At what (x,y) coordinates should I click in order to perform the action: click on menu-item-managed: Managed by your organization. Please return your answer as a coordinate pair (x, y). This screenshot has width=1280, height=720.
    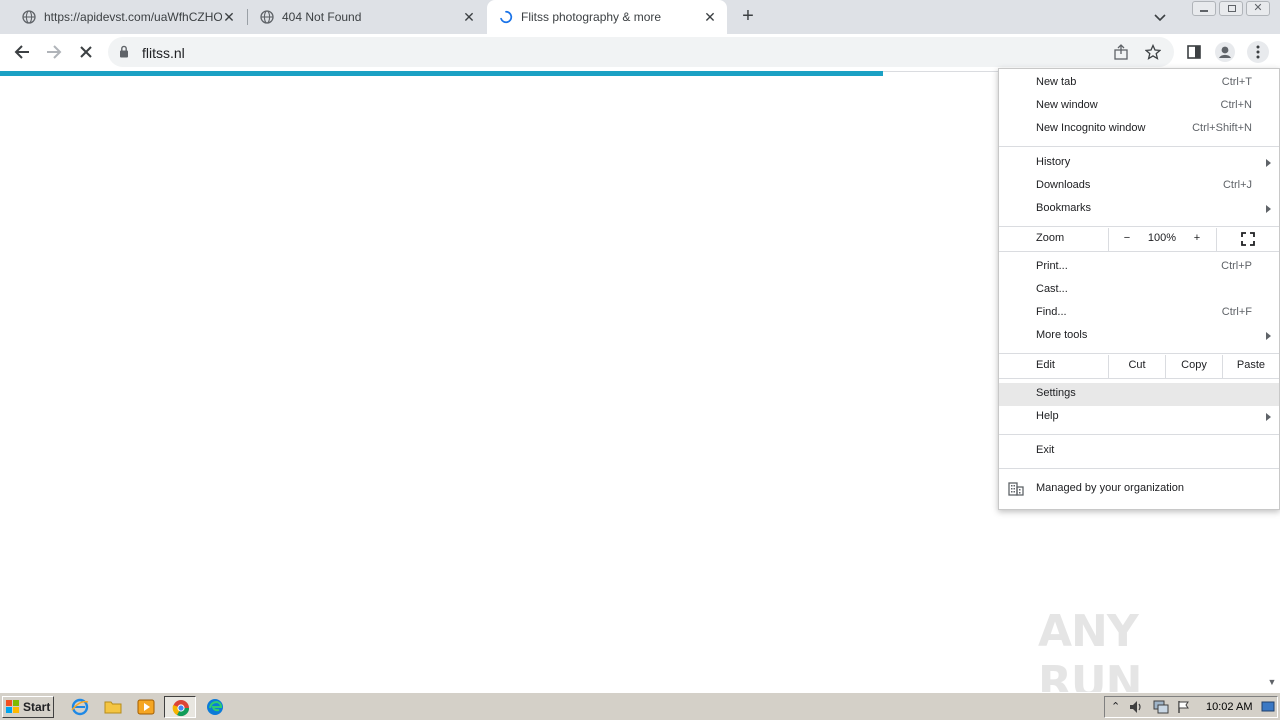
    Looking at the image, I should click on (1139, 489).